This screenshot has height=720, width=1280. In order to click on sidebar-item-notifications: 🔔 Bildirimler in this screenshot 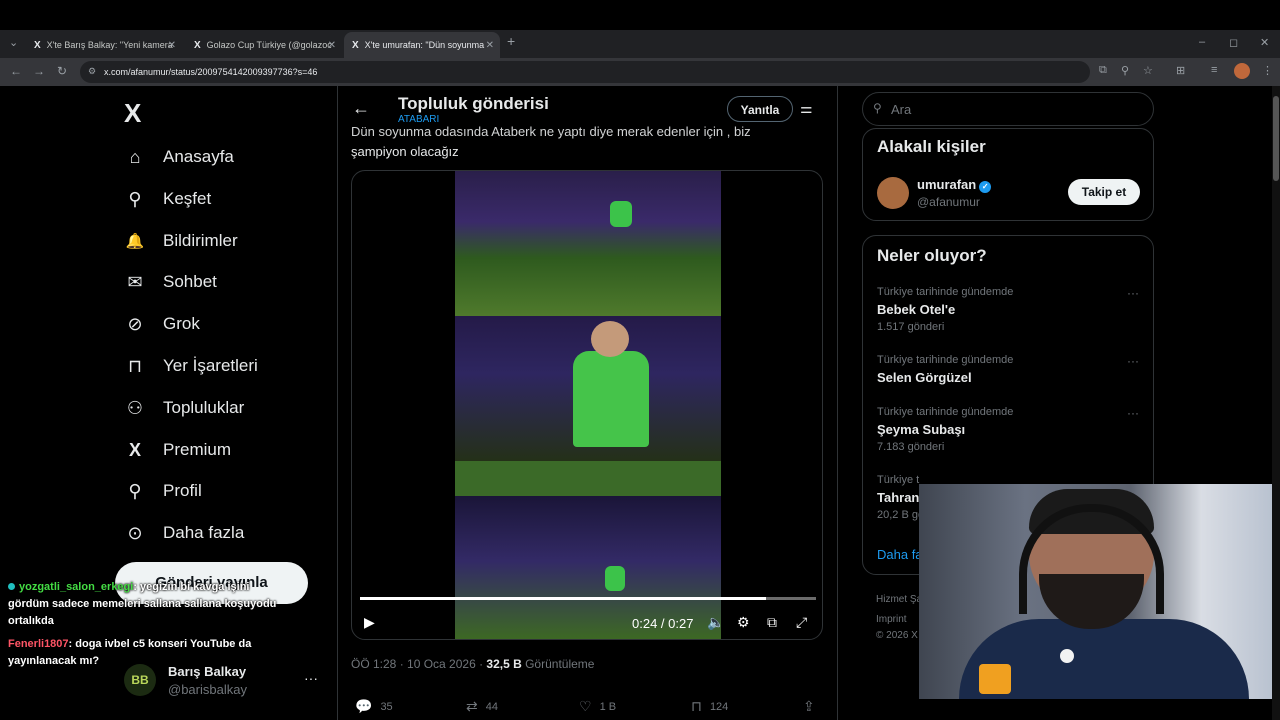, I will do `click(181, 241)`.